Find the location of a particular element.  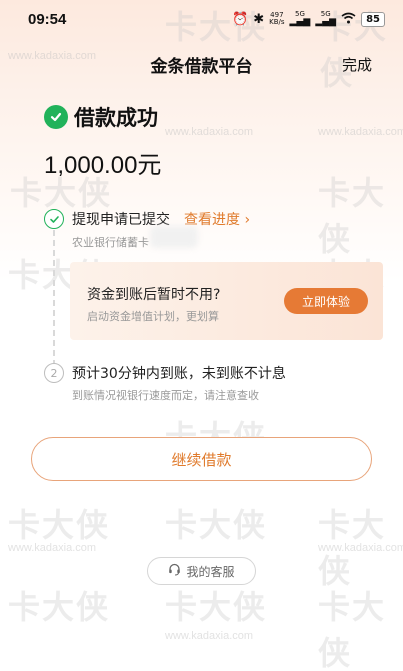

signal-2: 5G ▂▄▆ is located at coordinates (325, 19).